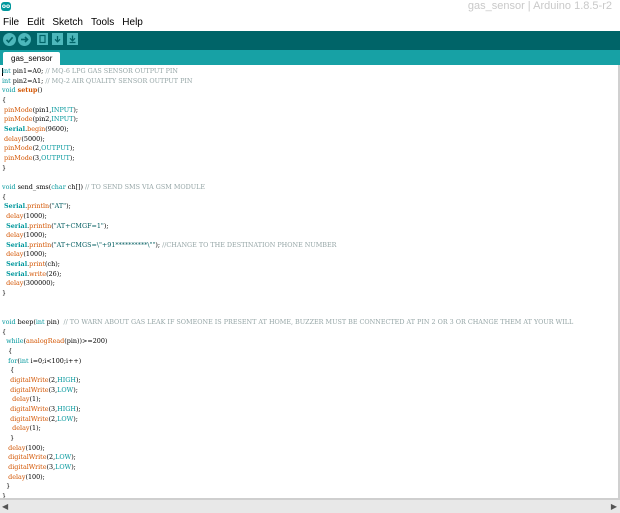  What do you see at coordinates (287, 207) in the screenshot?
I see `code-line: Serial.println("AT");` at bounding box center [287, 207].